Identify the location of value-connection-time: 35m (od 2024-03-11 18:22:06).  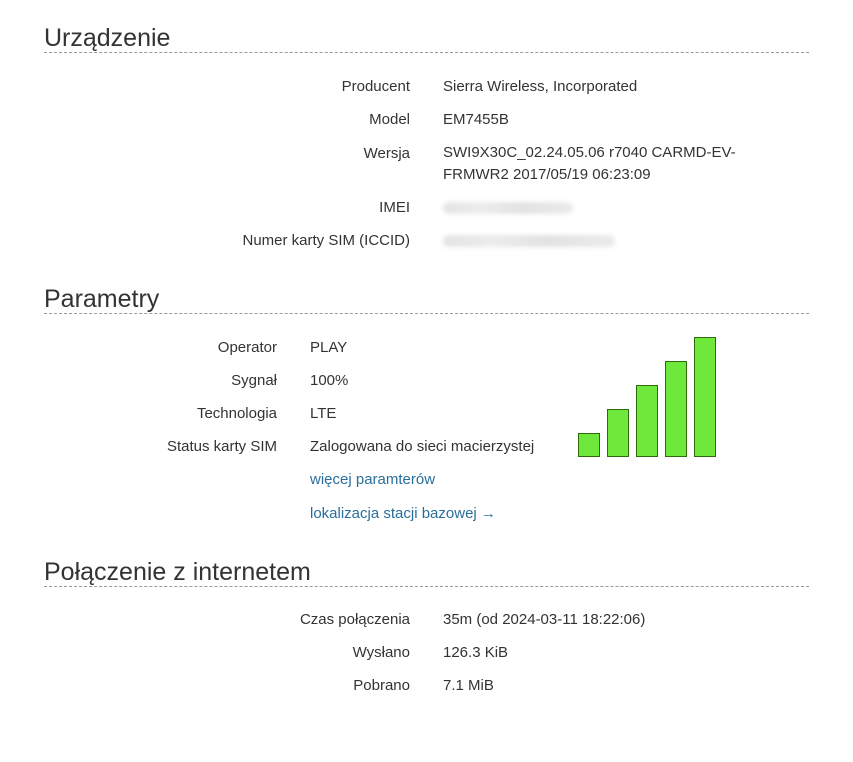
(544, 619).